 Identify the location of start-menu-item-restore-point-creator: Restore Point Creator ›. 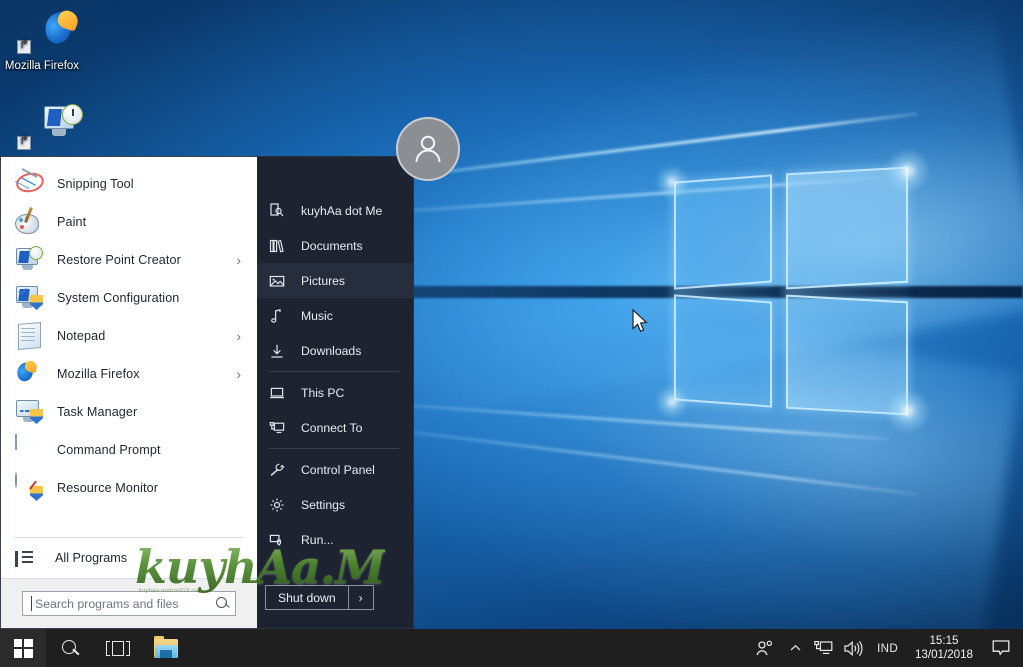
(129, 260).